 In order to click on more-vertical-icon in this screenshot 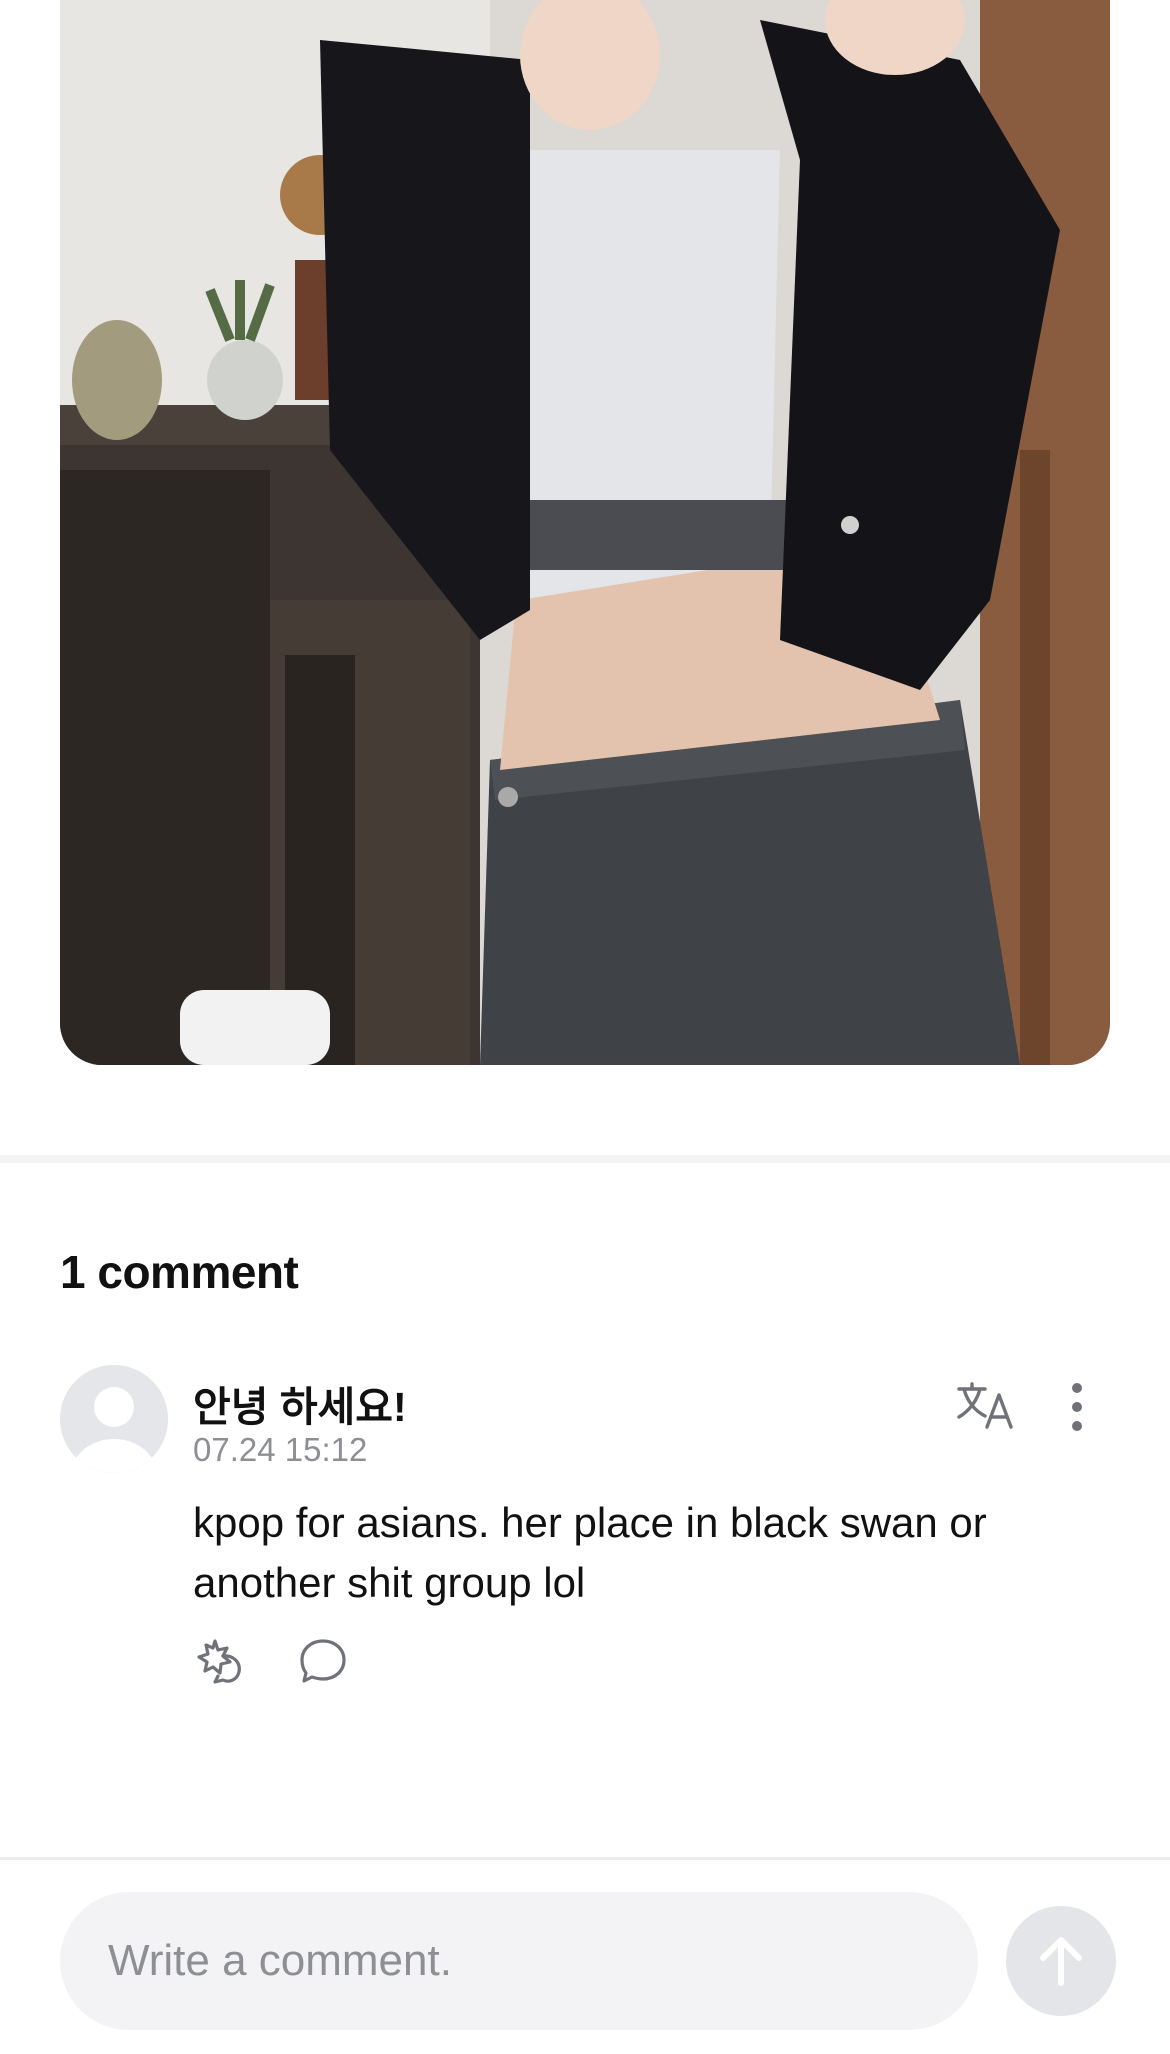, I will do `click(1077, 1407)`.